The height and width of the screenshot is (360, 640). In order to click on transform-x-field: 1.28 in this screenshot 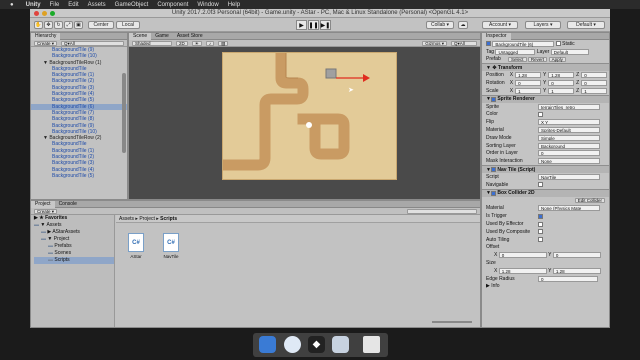, I will do `click(528, 75)`.